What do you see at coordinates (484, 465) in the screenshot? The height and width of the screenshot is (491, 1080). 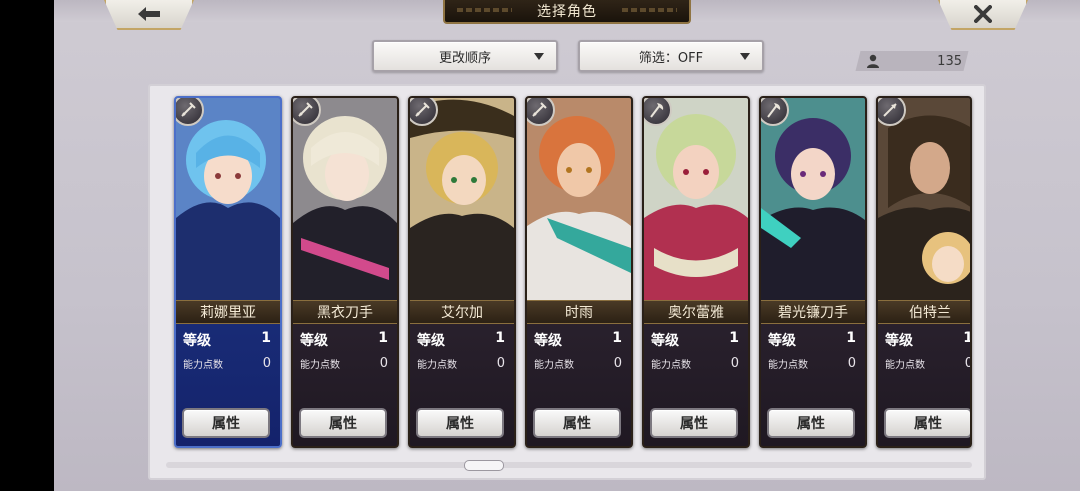 I see `horizontal-scrollbar-thumb` at bounding box center [484, 465].